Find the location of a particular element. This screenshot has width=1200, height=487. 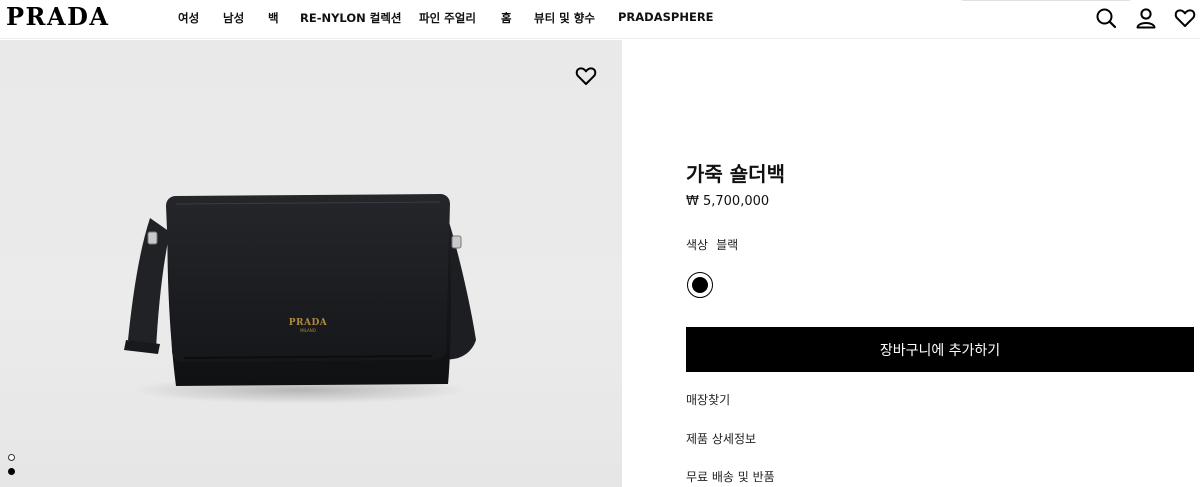

nav-item-fine-jewelry: 파인 주얼리 is located at coordinates (447, 18).